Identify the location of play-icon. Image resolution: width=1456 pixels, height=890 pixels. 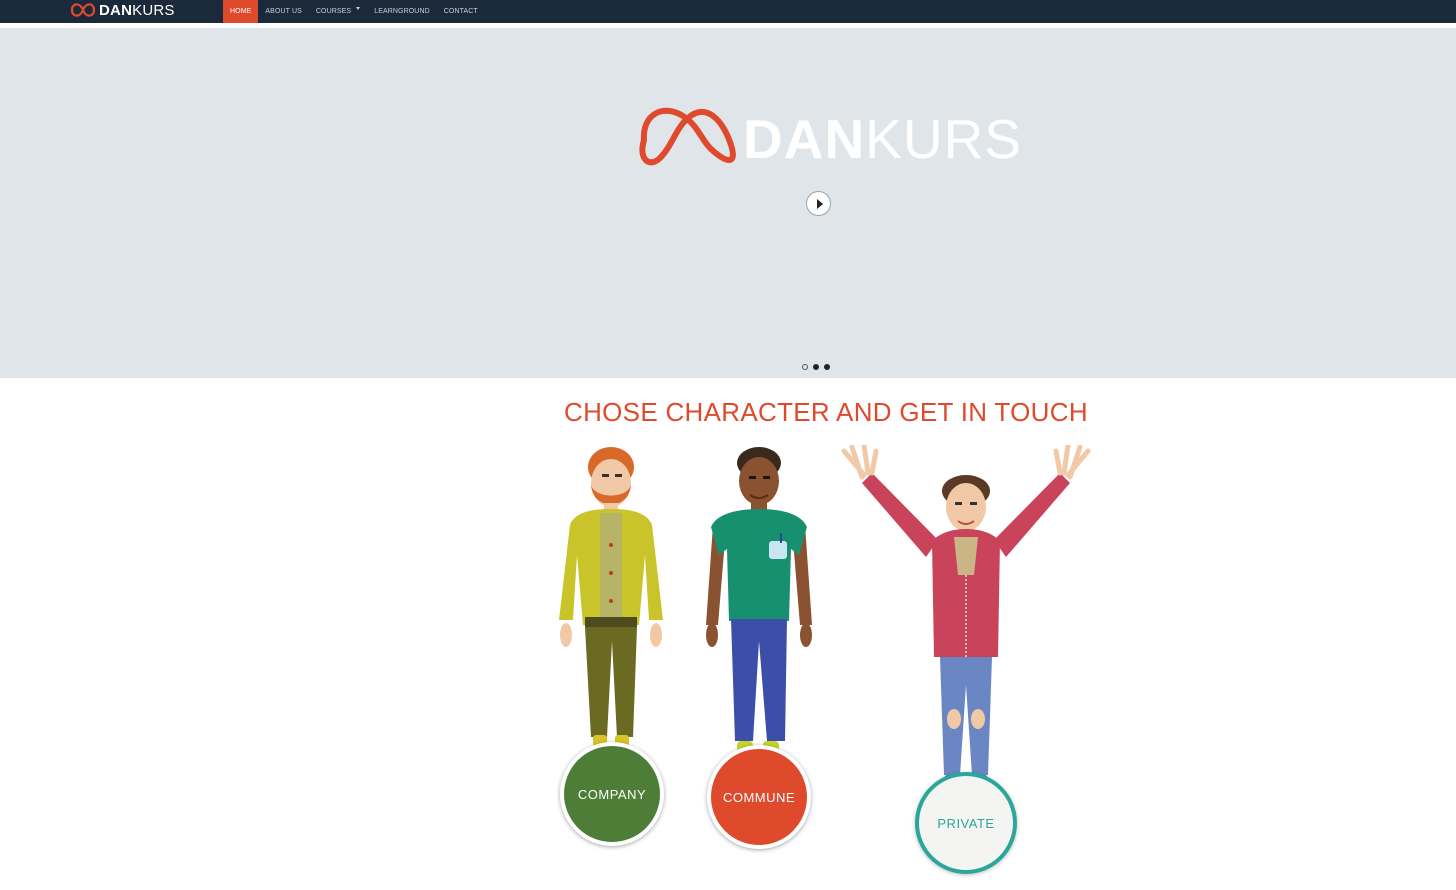
(820, 204).